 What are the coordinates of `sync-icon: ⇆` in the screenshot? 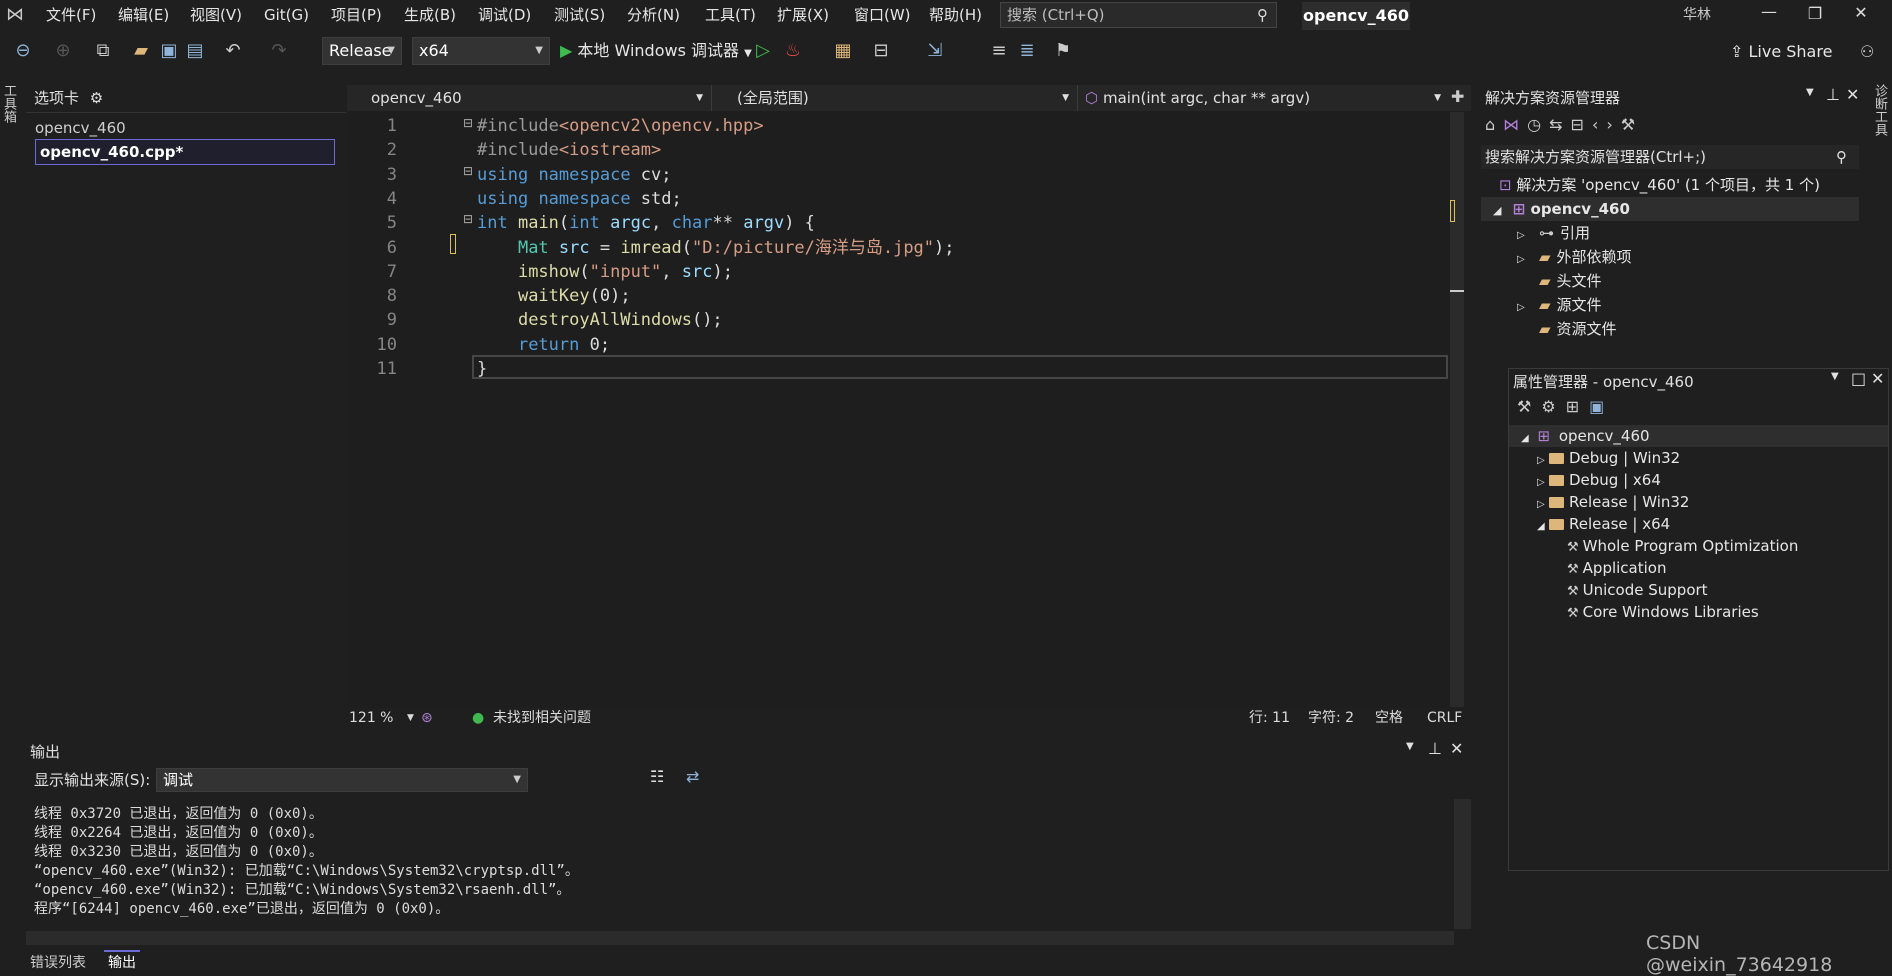 It's located at (1559, 124).